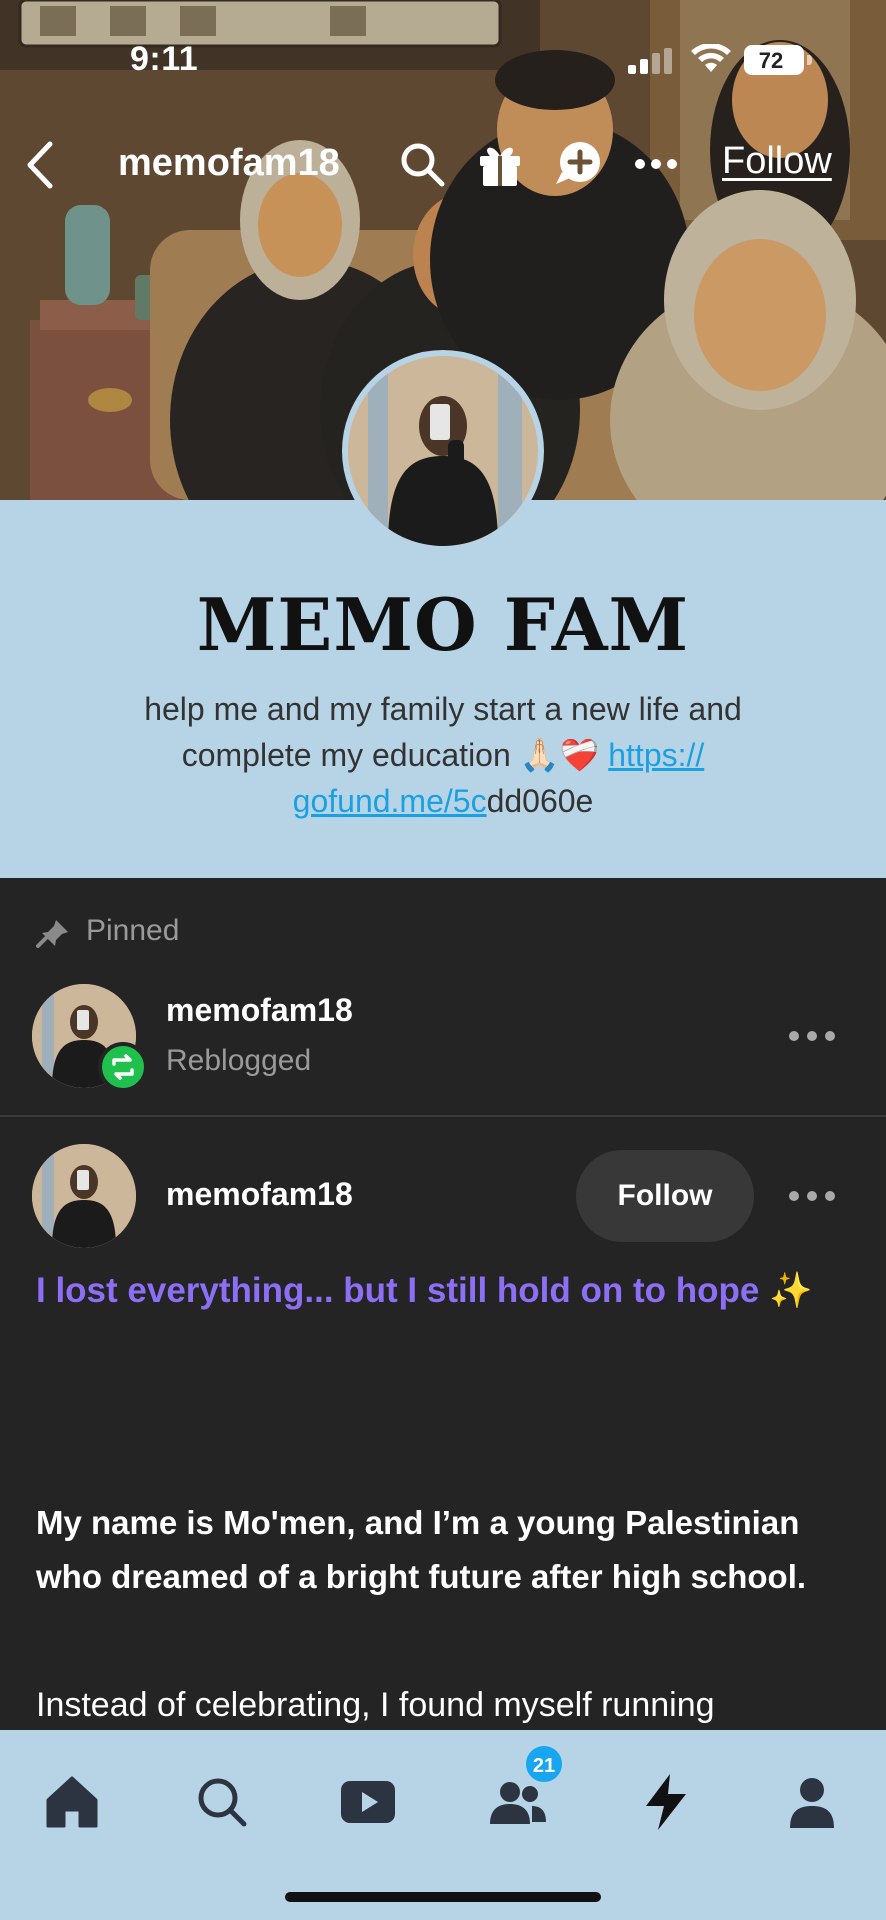 The width and height of the screenshot is (886, 1920). What do you see at coordinates (259, 1010) in the screenshot?
I see `reblogger-username: memofam18` at bounding box center [259, 1010].